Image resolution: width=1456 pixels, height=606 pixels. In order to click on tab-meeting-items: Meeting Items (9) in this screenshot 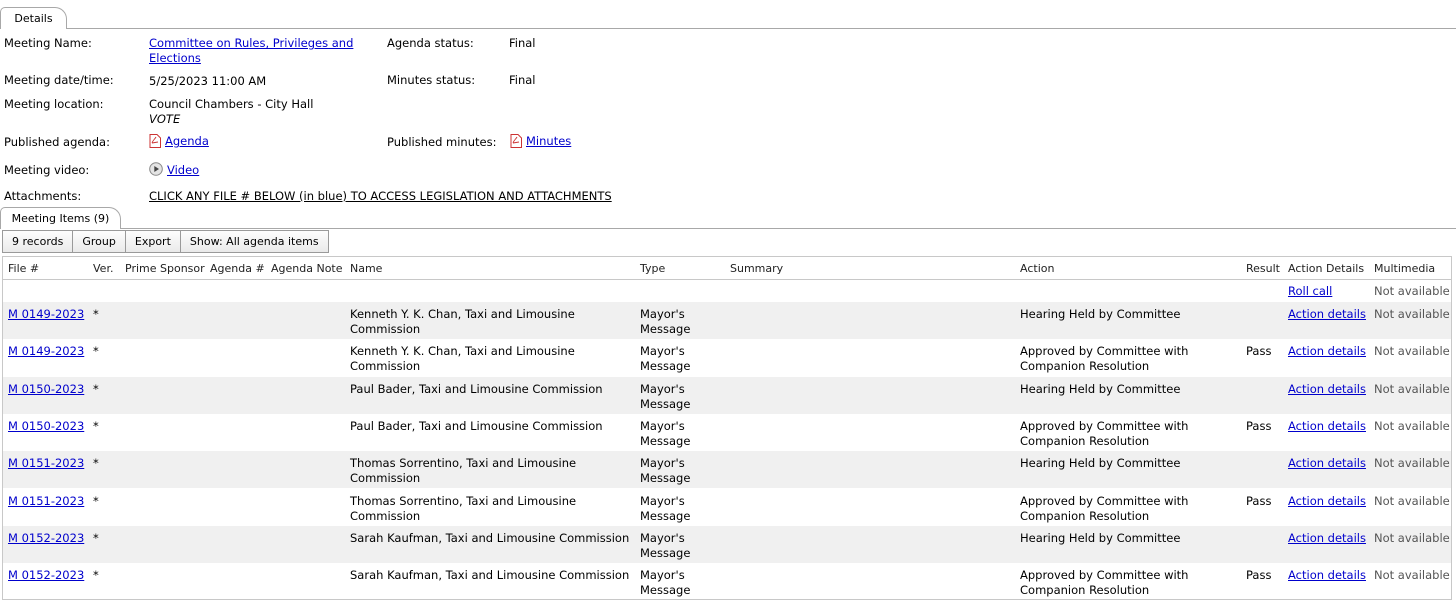, I will do `click(60, 218)`.